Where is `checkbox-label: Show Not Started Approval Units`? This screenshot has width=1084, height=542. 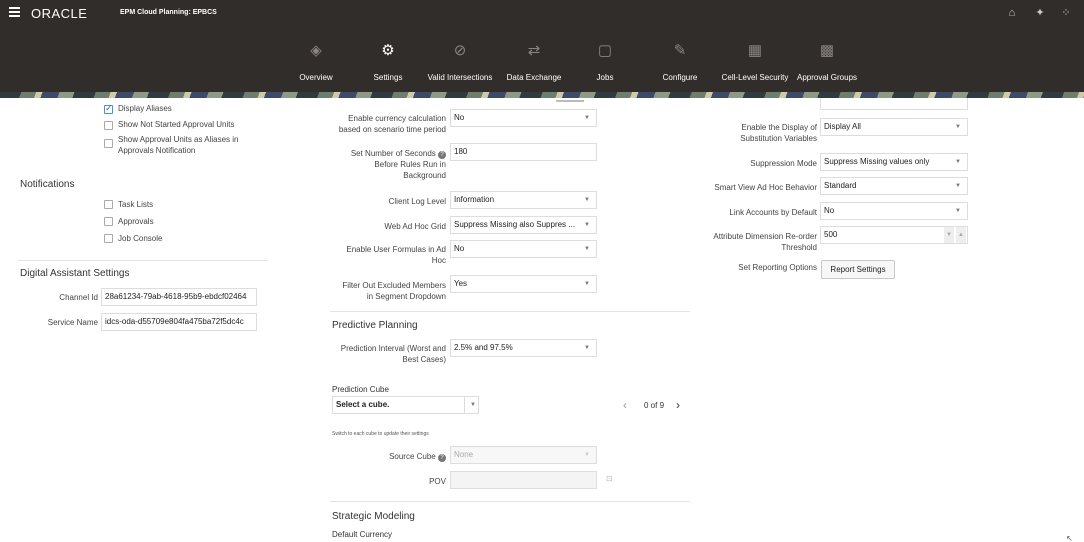 checkbox-label: Show Not Started Approval Units is located at coordinates (176, 124).